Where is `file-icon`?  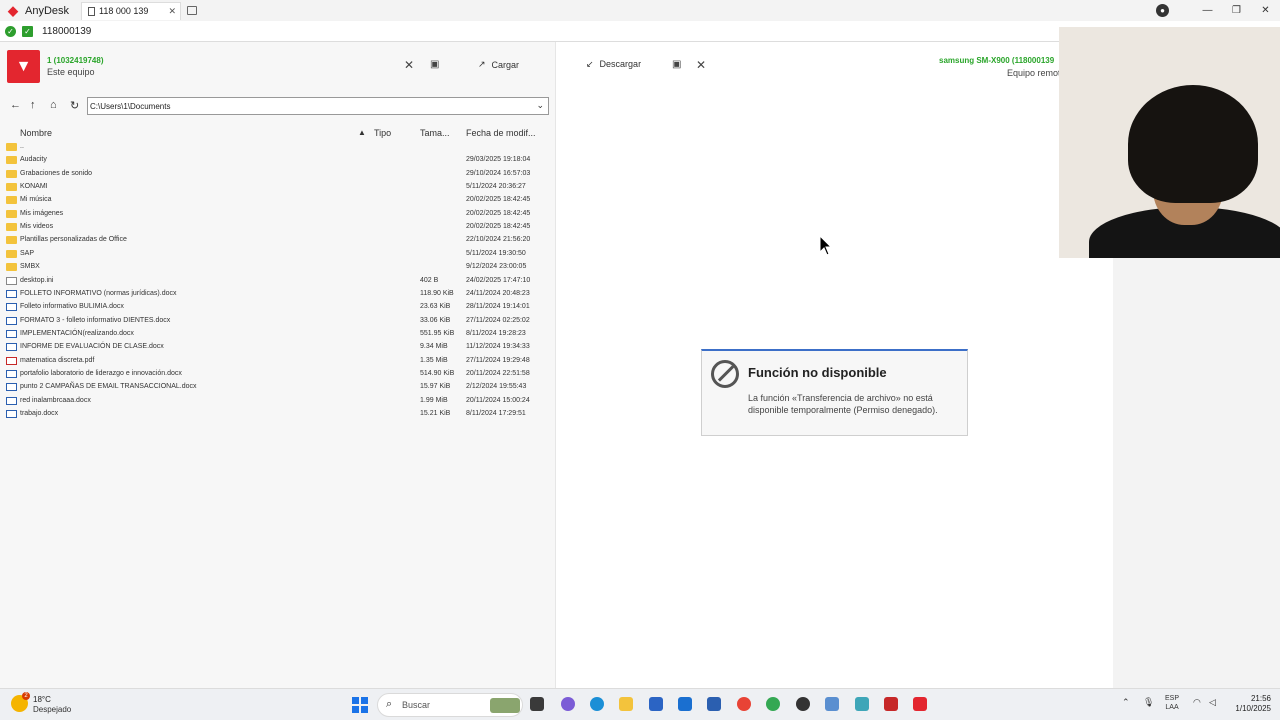
file-icon is located at coordinates (11, 280).